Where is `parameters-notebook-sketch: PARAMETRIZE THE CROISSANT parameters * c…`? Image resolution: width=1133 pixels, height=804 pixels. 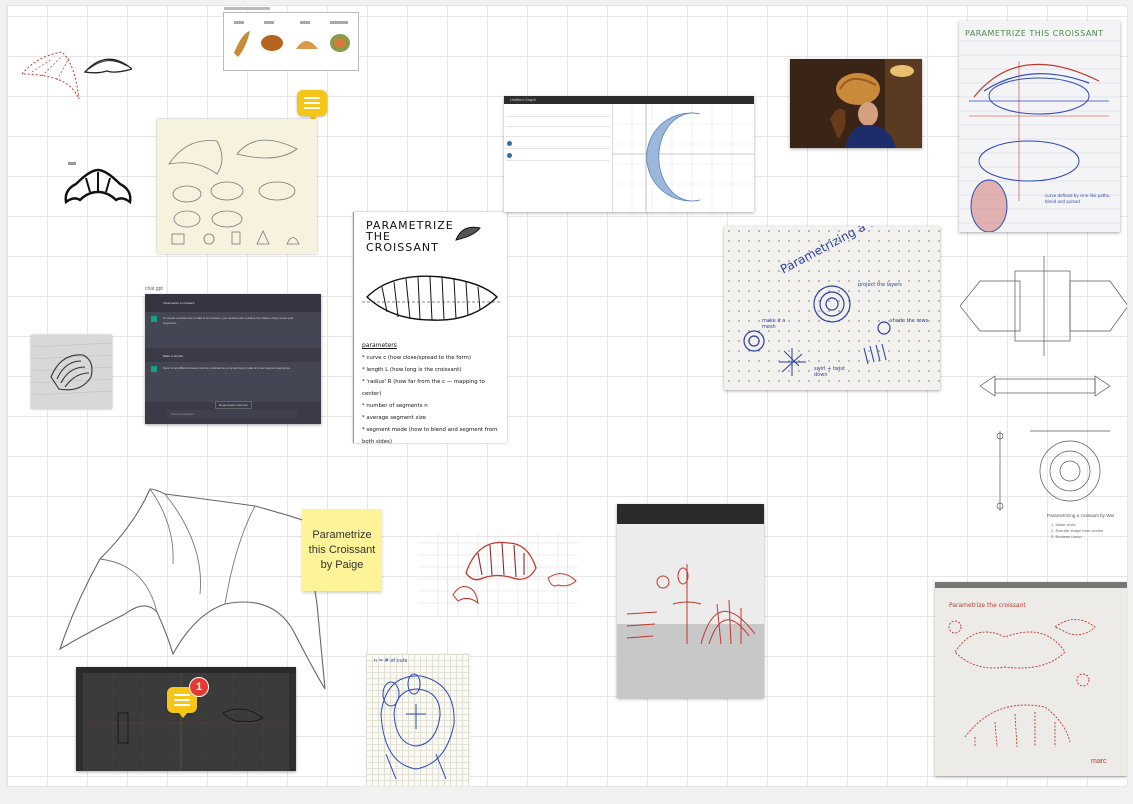 parameters-notebook-sketch: PARAMETRIZE THE CROISSANT parameters * c… is located at coordinates (430, 328).